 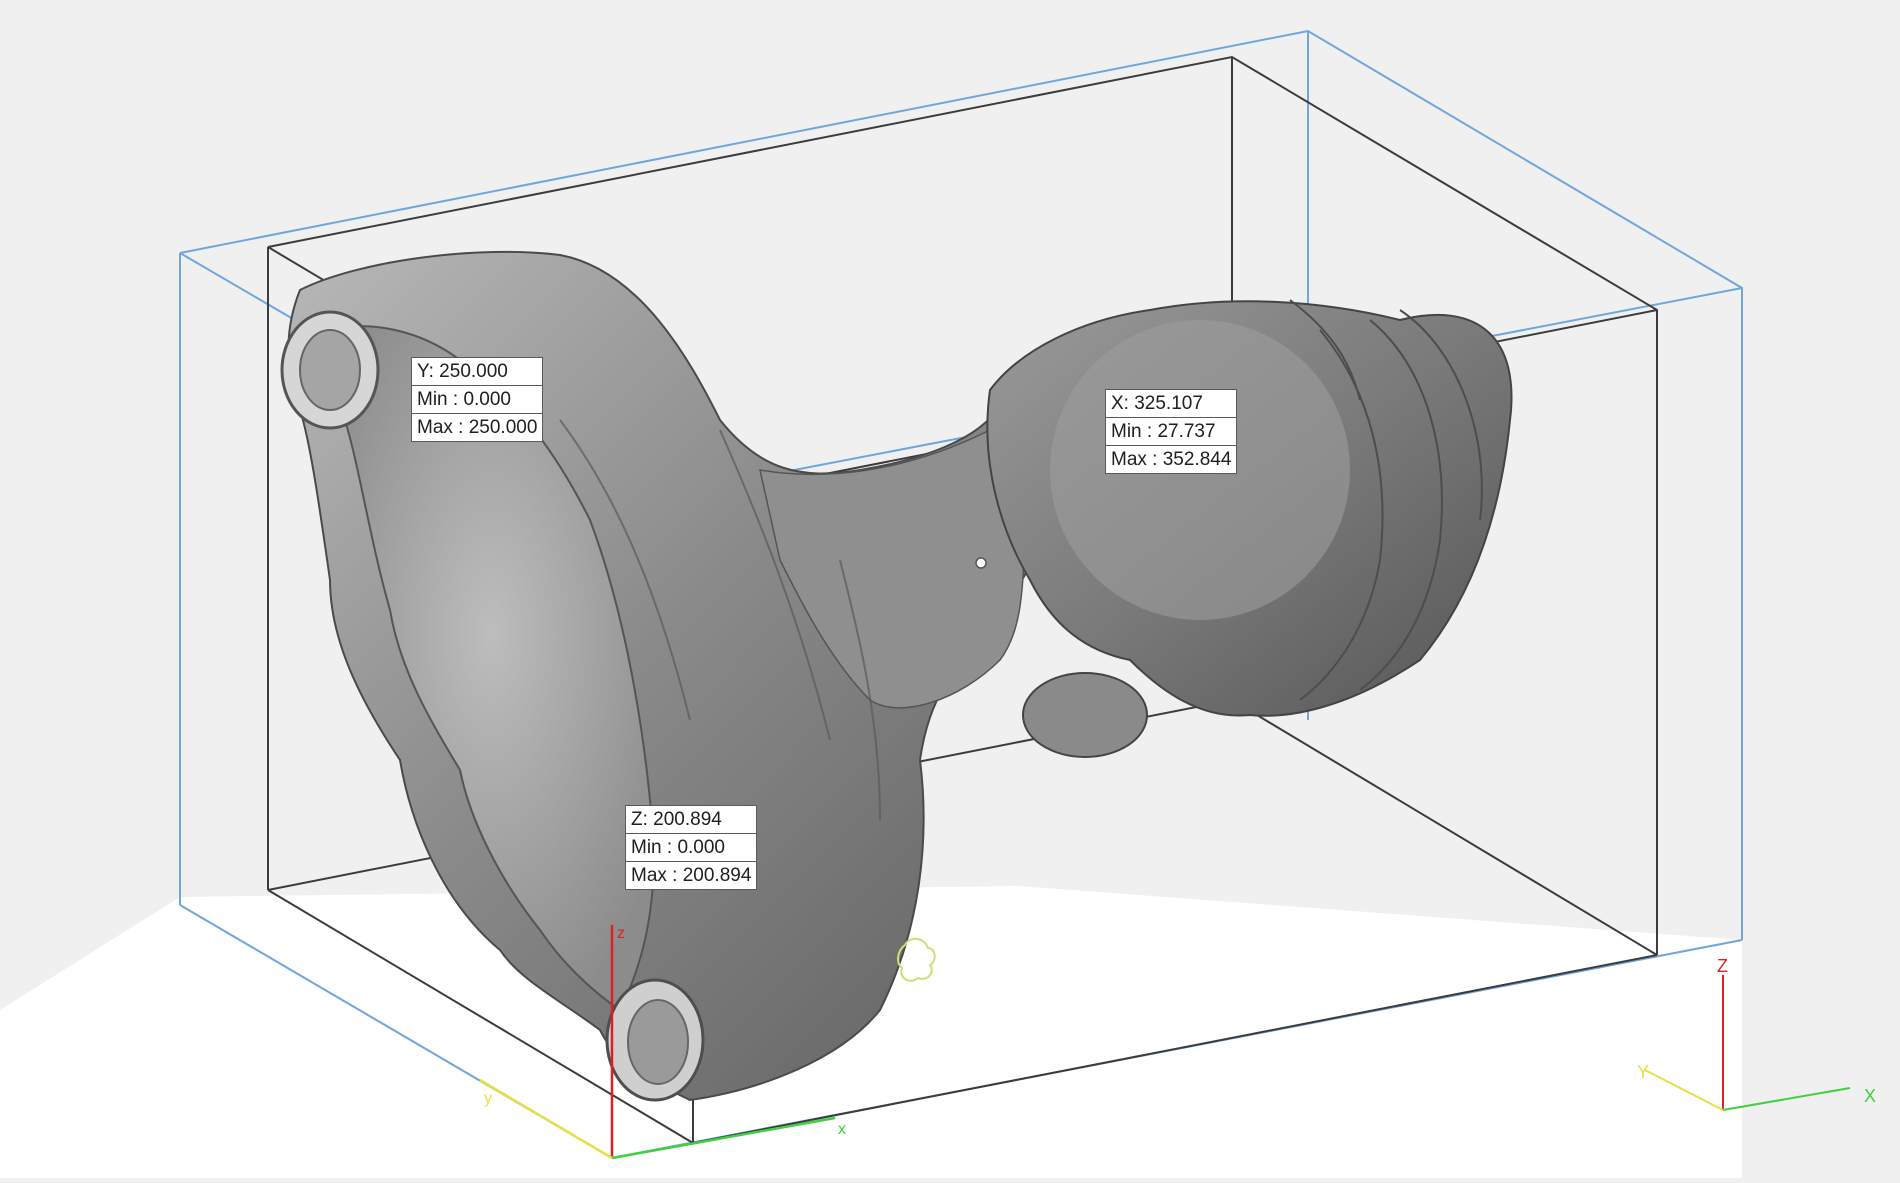 I want to click on scene-y-letter: y, so click(x=488, y=1098).